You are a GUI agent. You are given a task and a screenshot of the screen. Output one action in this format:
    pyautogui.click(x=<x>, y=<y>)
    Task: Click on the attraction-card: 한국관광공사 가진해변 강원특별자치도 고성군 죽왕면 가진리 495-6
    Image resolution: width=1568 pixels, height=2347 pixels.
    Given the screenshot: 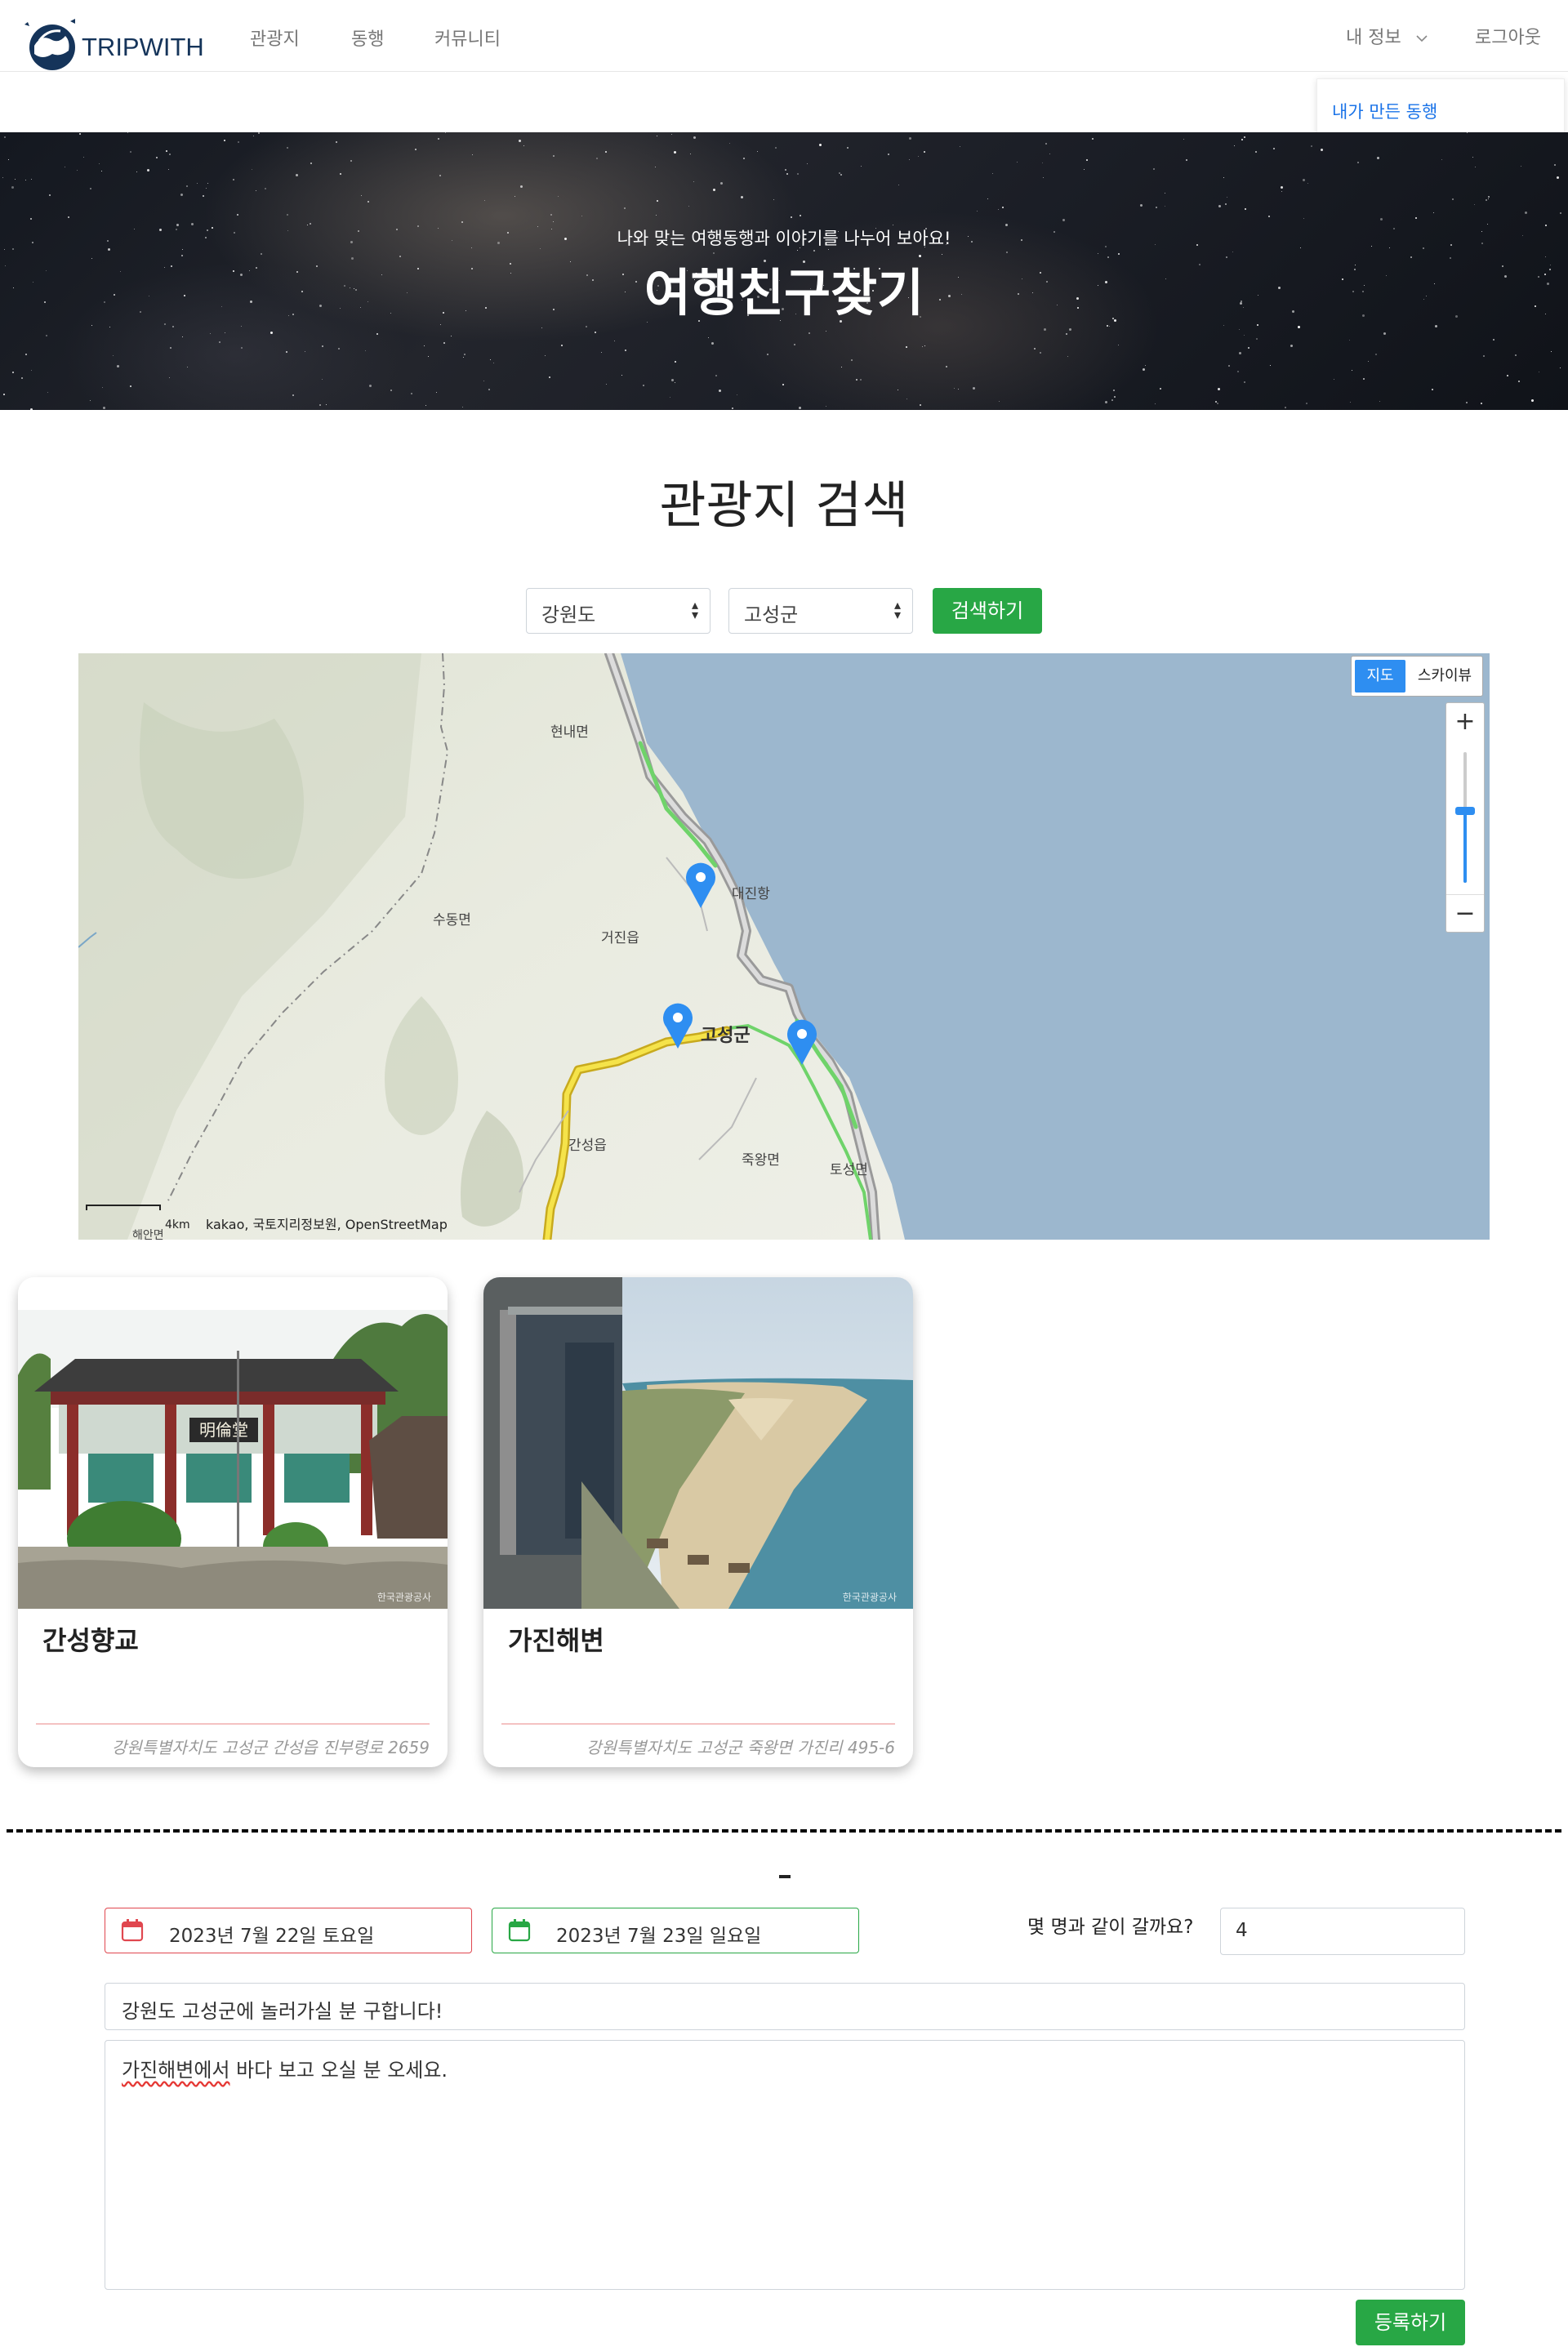 What is the action you would take?
    pyautogui.click(x=698, y=1522)
    